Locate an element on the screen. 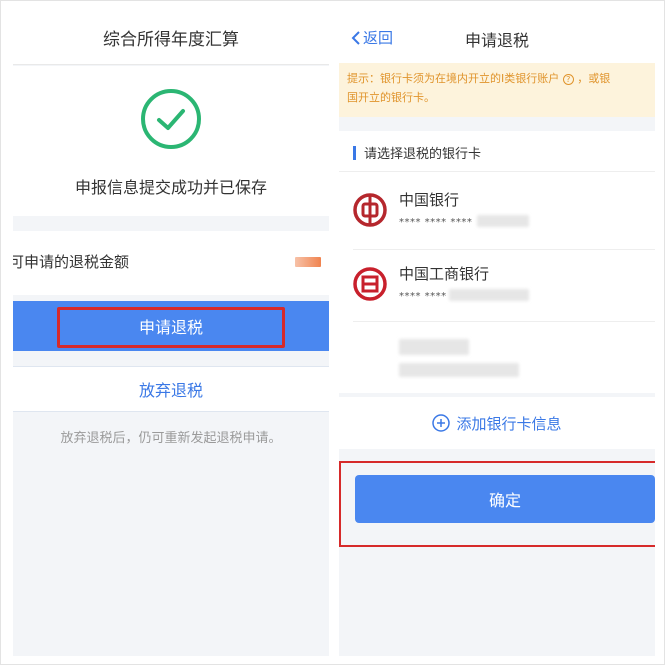 The width and height of the screenshot is (665, 665). add-bank-card-label: 添加银行卡信息 is located at coordinates (509, 423).